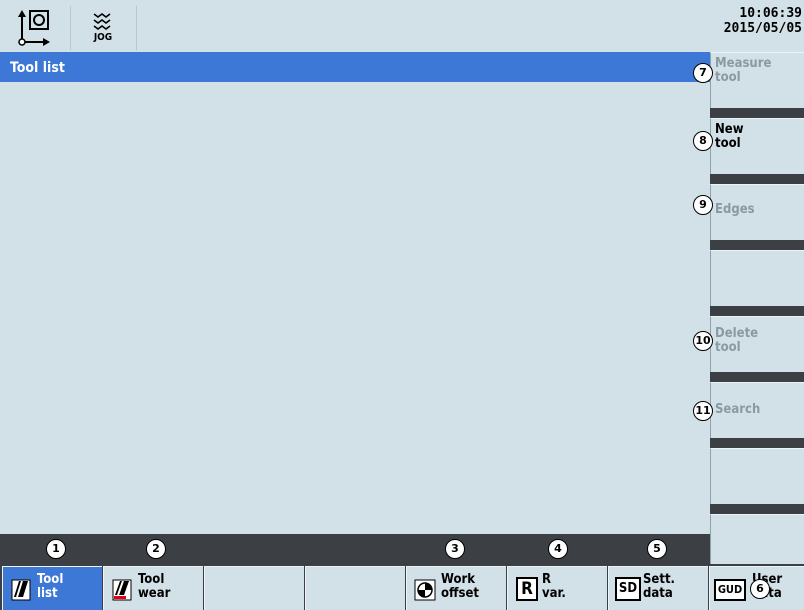 The image size is (804, 610). I want to click on softkey-label: Measure tool, so click(743, 70).